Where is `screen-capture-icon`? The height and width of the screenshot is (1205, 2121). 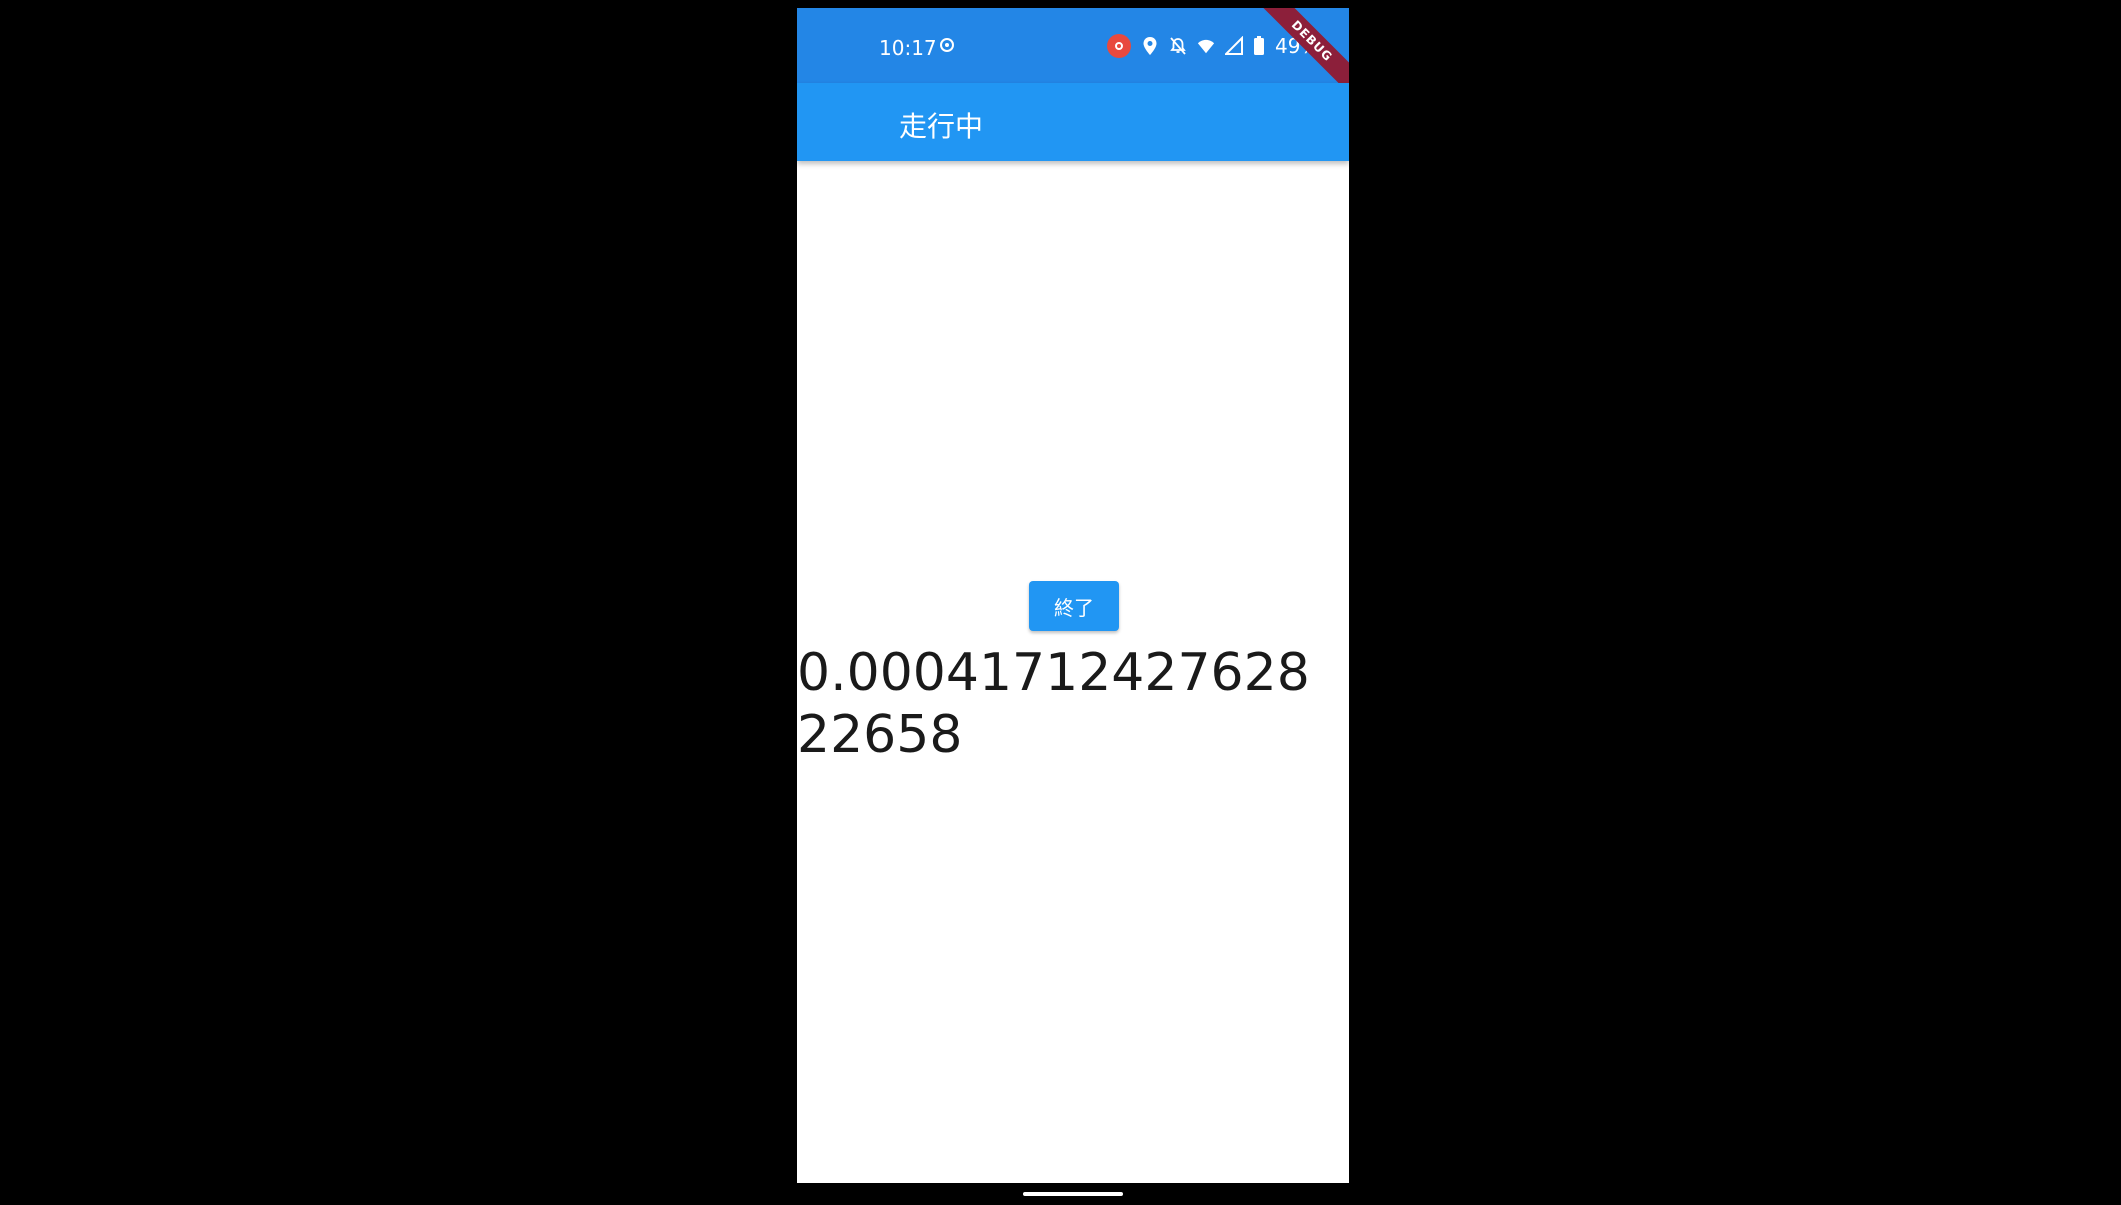 screen-capture-icon is located at coordinates (947, 45).